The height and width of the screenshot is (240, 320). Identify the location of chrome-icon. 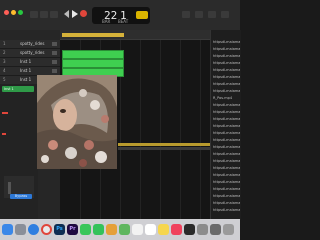
(46, 229).